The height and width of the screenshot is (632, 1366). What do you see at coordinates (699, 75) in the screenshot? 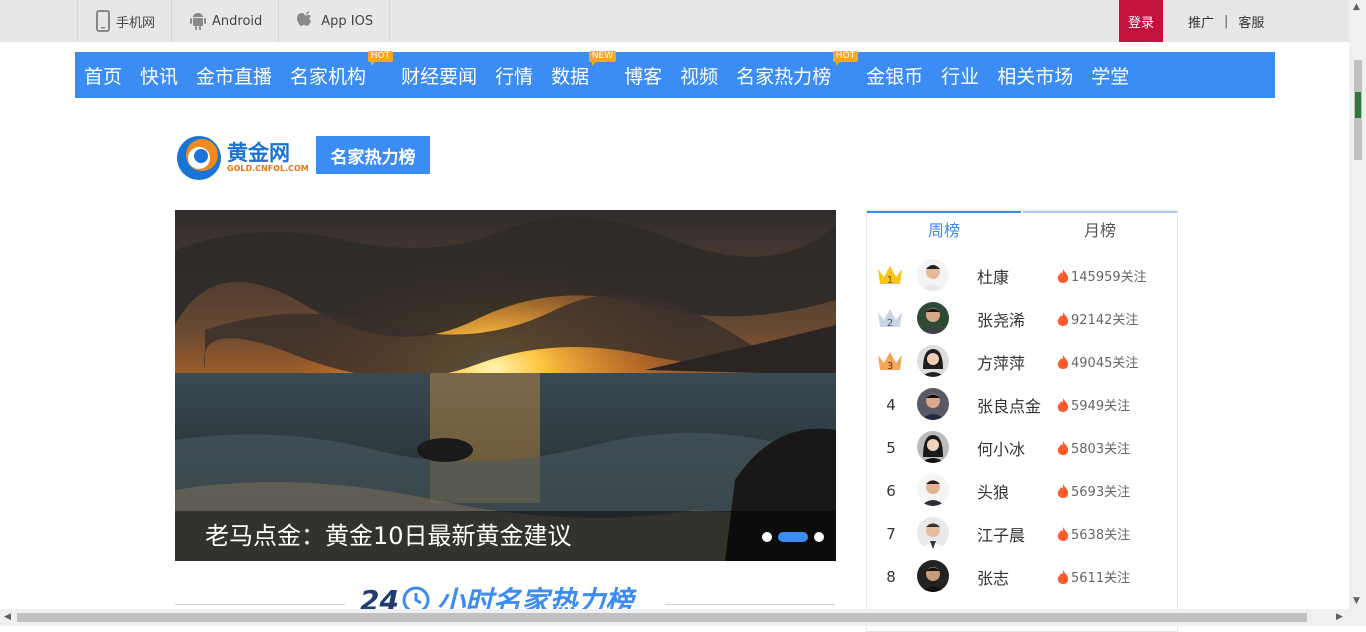
I see `nav-video: 视频` at bounding box center [699, 75].